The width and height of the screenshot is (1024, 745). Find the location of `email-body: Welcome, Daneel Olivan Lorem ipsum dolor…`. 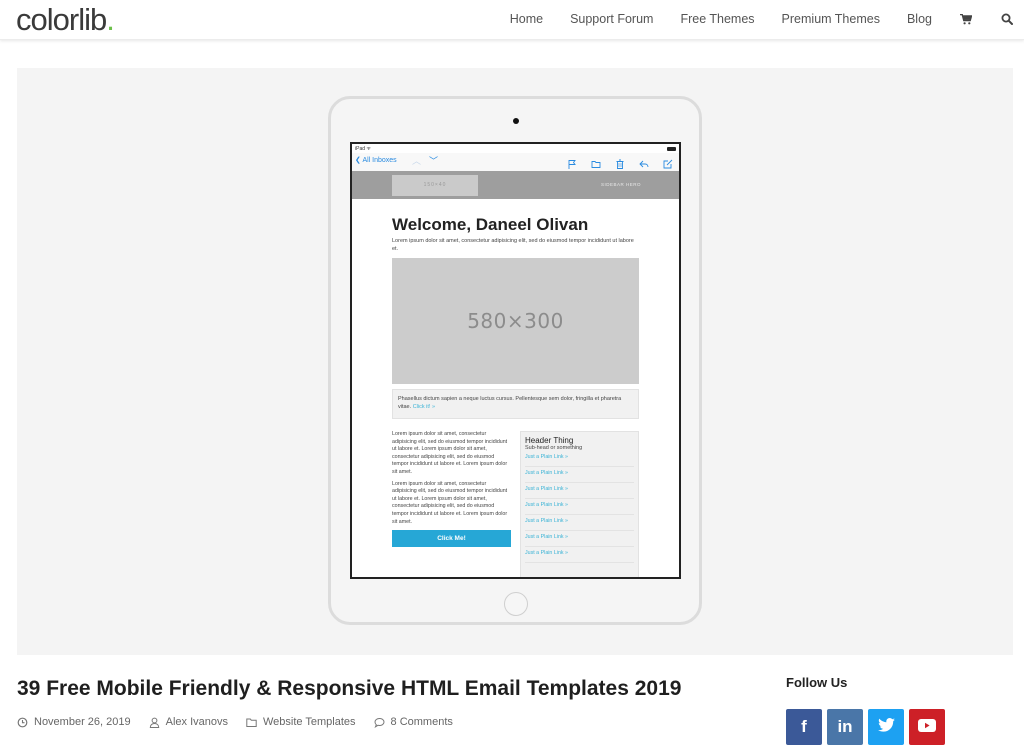

email-body: Welcome, Daneel Olivan Lorem ipsum dolor… is located at coordinates (515, 388).